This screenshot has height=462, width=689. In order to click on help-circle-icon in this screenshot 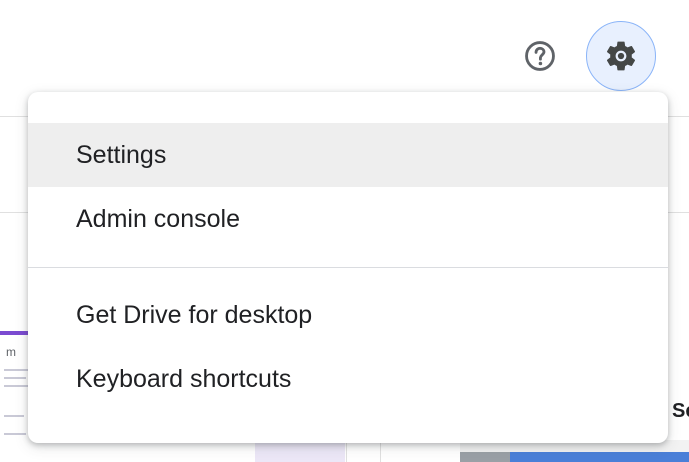, I will do `click(540, 56)`.